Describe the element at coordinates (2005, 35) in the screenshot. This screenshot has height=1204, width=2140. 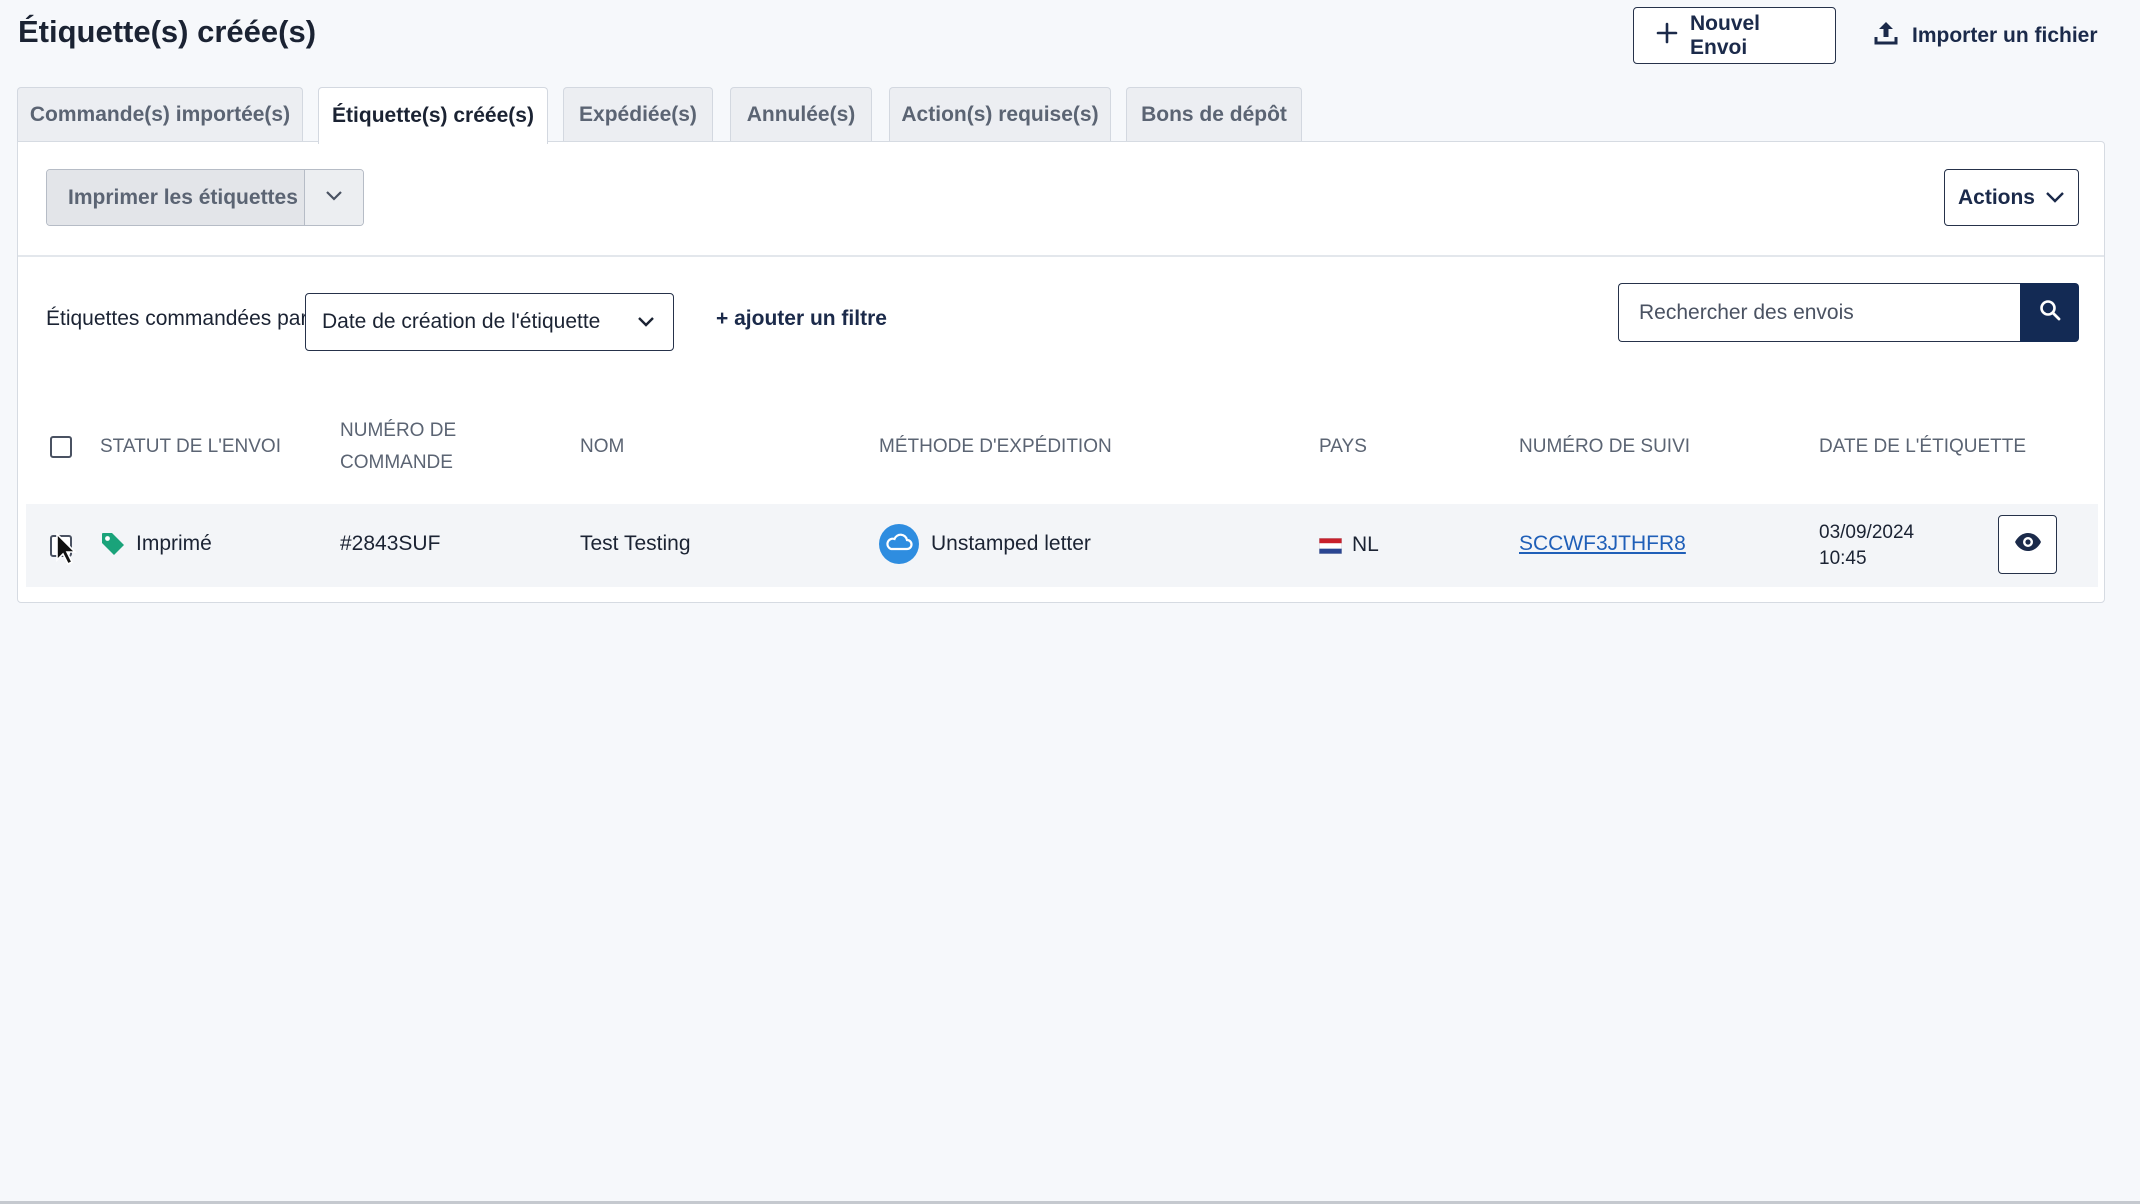
I see `import-file-label: Importer un fichier` at that location.